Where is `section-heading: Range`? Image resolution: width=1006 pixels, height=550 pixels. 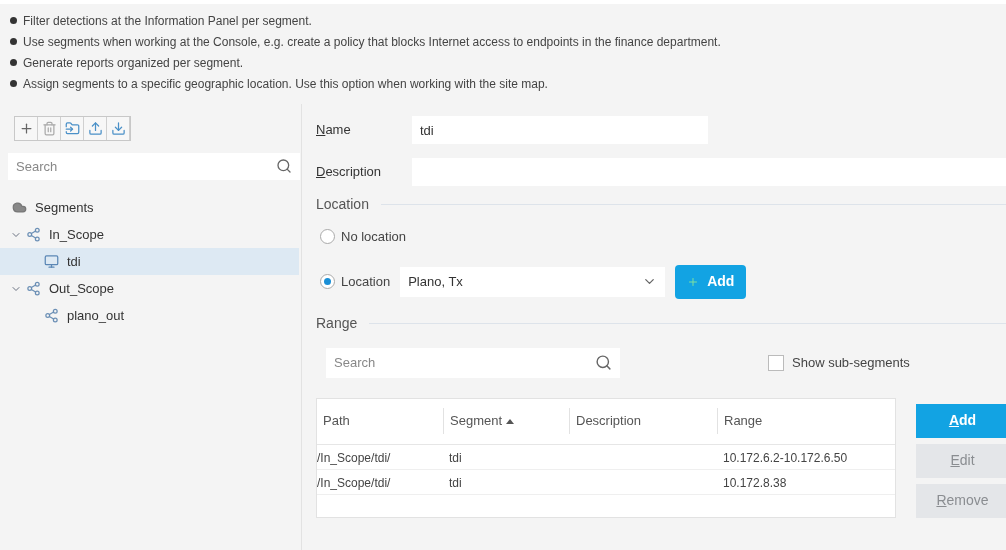
section-heading: Range is located at coordinates (337, 323).